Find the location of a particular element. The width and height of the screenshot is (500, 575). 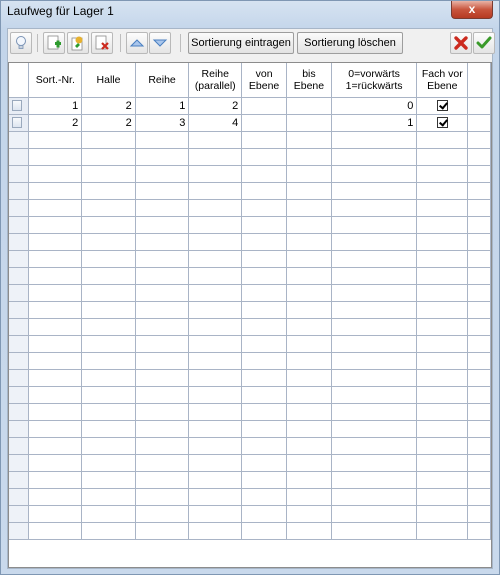

column-header: Reihe (parallel) is located at coordinates (215, 80).